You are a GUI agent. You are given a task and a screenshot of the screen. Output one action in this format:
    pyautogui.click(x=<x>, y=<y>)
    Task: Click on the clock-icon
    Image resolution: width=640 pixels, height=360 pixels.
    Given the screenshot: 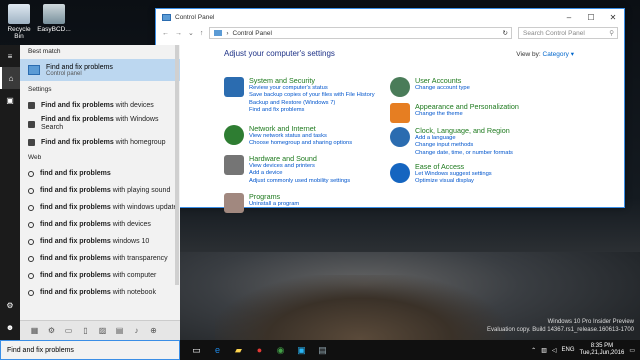 What is the action you would take?
    pyautogui.click(x=400, y=137)
    